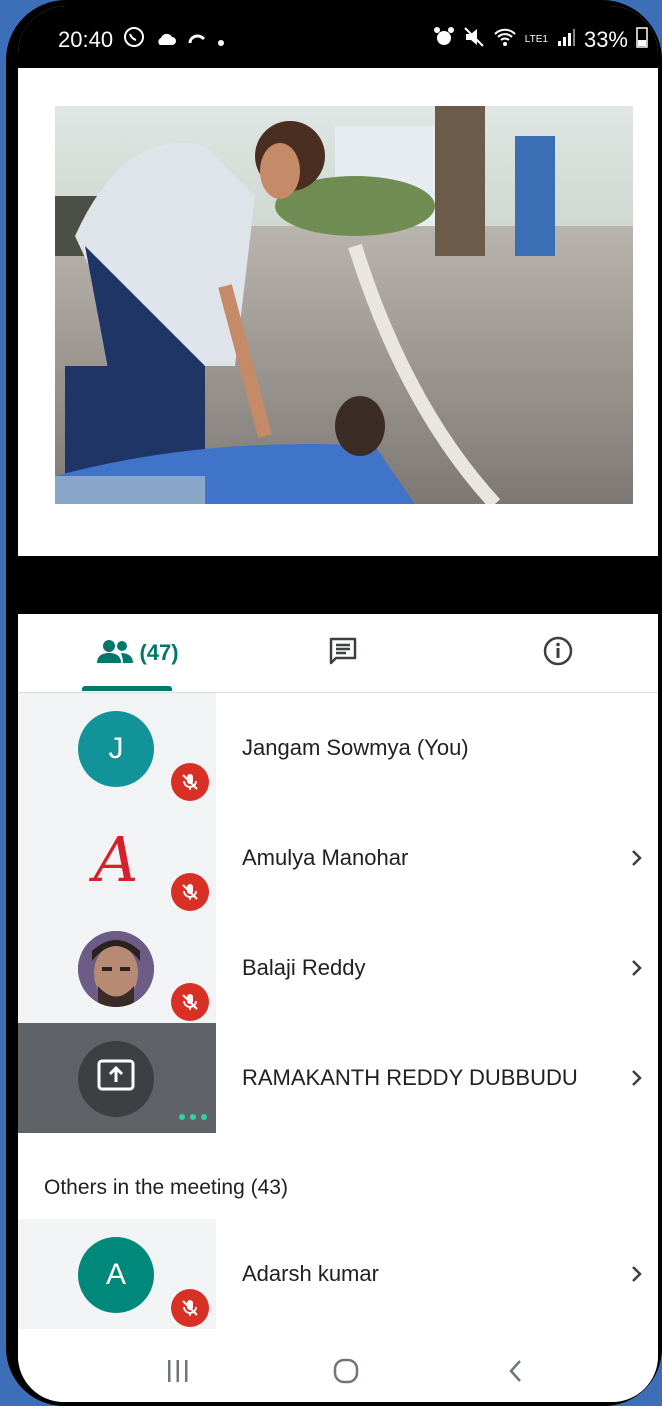 The width and height of the screenshot is (662, 1406). What do you see at coordinates (159, 652) in the screenshot?
I see `people-count: (47)` at bounding box center [159, 652].